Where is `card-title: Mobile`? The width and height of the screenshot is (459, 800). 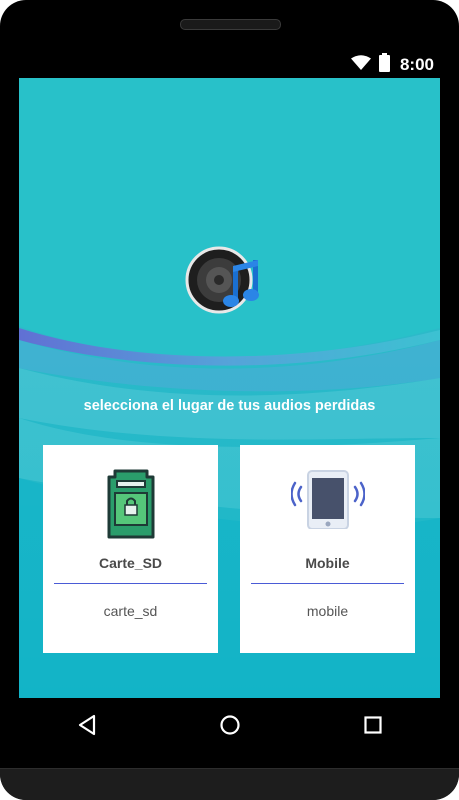 card-title: Mobile is located at coordinates (327, 563).